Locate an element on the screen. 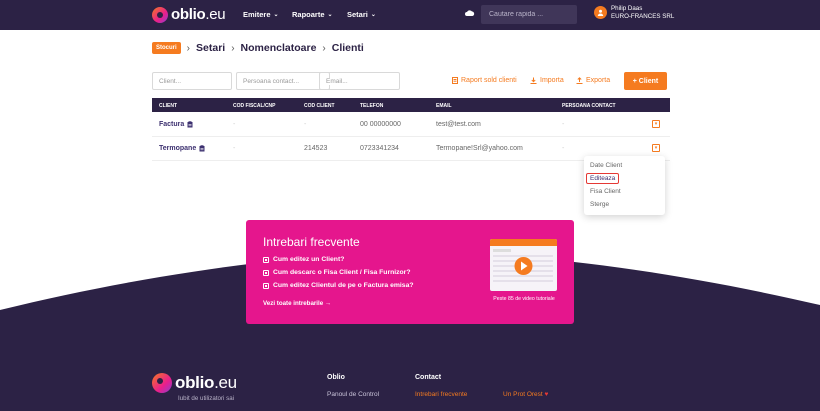 This screenshot has width=820, height=411. report-balance-link: Raport sold clienti is located at coordinates (484, 80).